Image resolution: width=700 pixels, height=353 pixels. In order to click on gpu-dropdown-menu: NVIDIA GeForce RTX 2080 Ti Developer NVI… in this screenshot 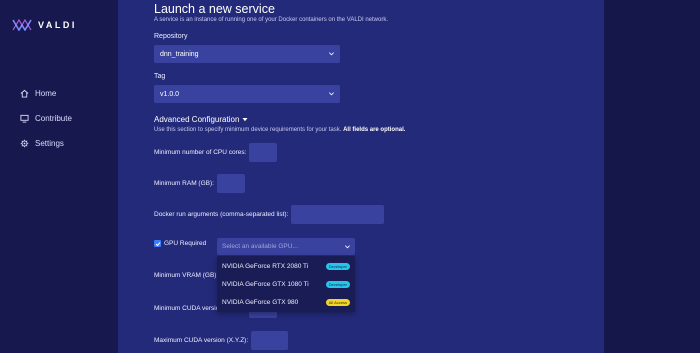, I will do `click(286, 284)`.